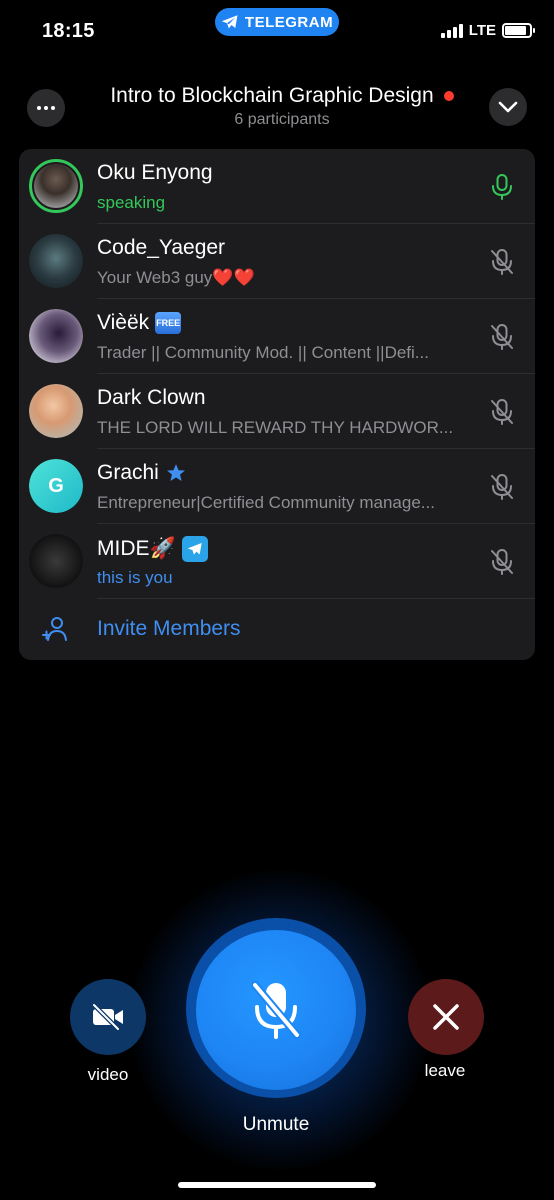  What do you see at coordinates (277, 629) in the screenshot?
I see `invite-members-button: Invite Members` at bounding box center [277, 629].